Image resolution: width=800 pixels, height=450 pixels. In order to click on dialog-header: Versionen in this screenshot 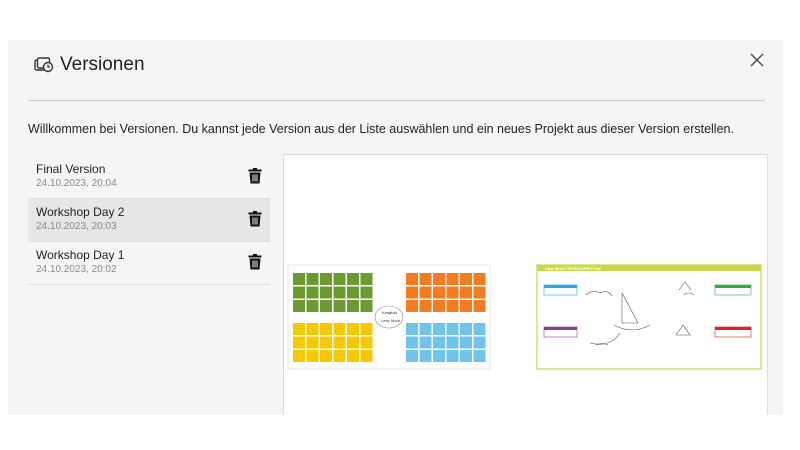, I will do `click(89, 65)`.